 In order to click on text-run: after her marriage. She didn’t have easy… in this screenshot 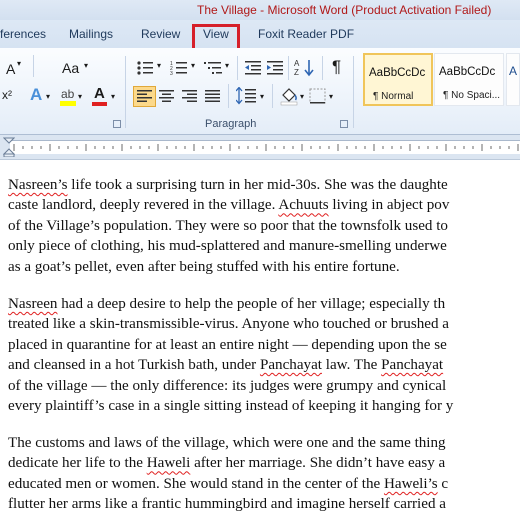, I will do `click(318, 463)`.